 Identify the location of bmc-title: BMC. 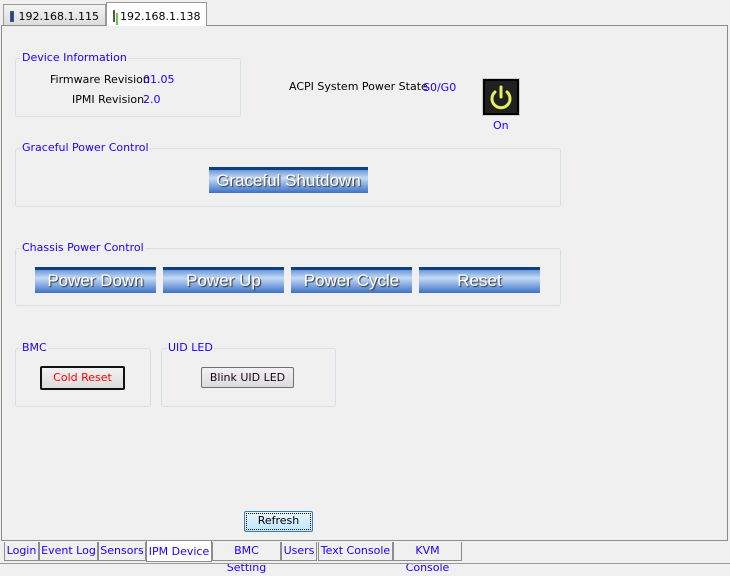
(34, 347).